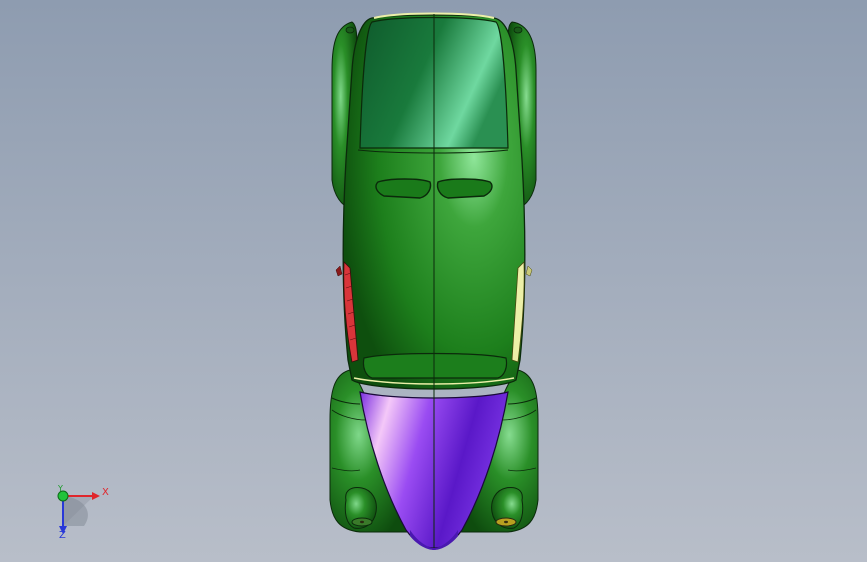  Describe the element at coordinates (60, 488) in the screenshot. I see `y-axis-label: Y` at that location.